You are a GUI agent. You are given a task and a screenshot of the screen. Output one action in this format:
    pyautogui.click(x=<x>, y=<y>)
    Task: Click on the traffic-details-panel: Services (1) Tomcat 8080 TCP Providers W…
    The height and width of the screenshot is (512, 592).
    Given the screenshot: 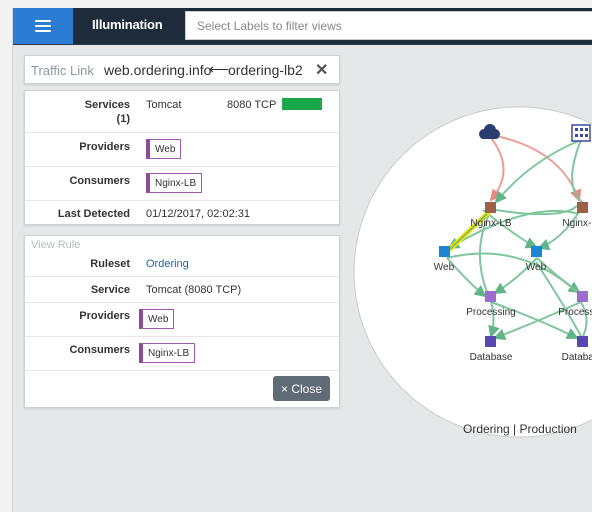 What is the action you would take?
    pyautogui.click(x=182, y=157)
    